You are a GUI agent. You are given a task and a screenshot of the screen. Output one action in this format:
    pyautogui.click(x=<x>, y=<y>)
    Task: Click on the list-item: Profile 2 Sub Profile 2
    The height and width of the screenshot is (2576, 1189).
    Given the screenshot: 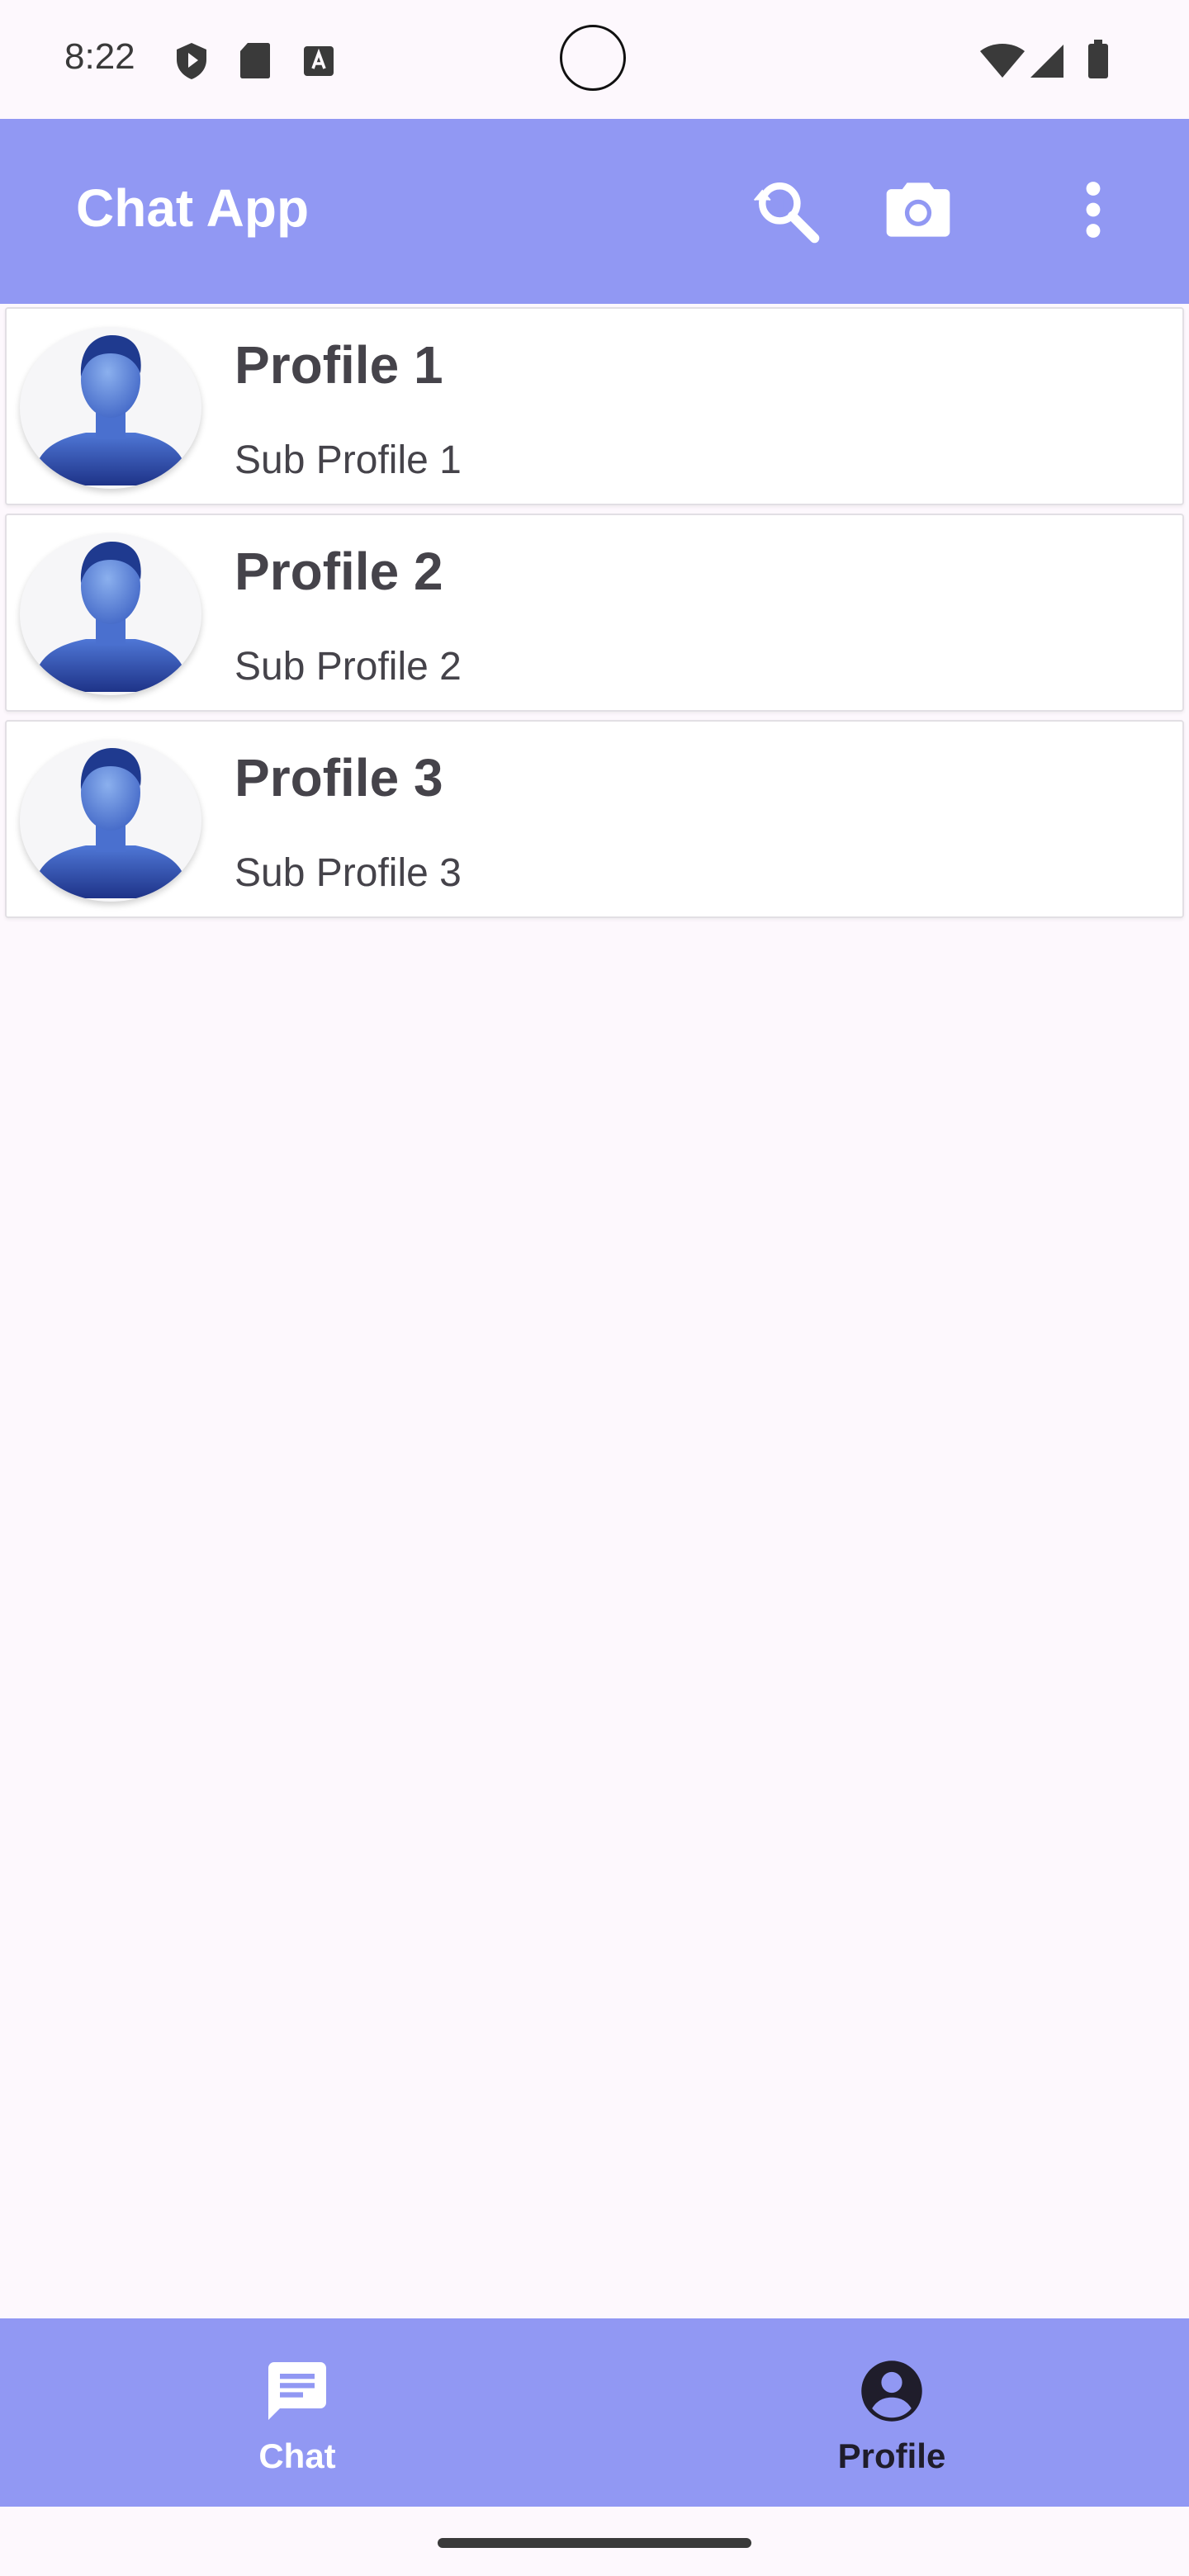 What is the action you would take?
    pyautogui.click(x=594, y=613)
    